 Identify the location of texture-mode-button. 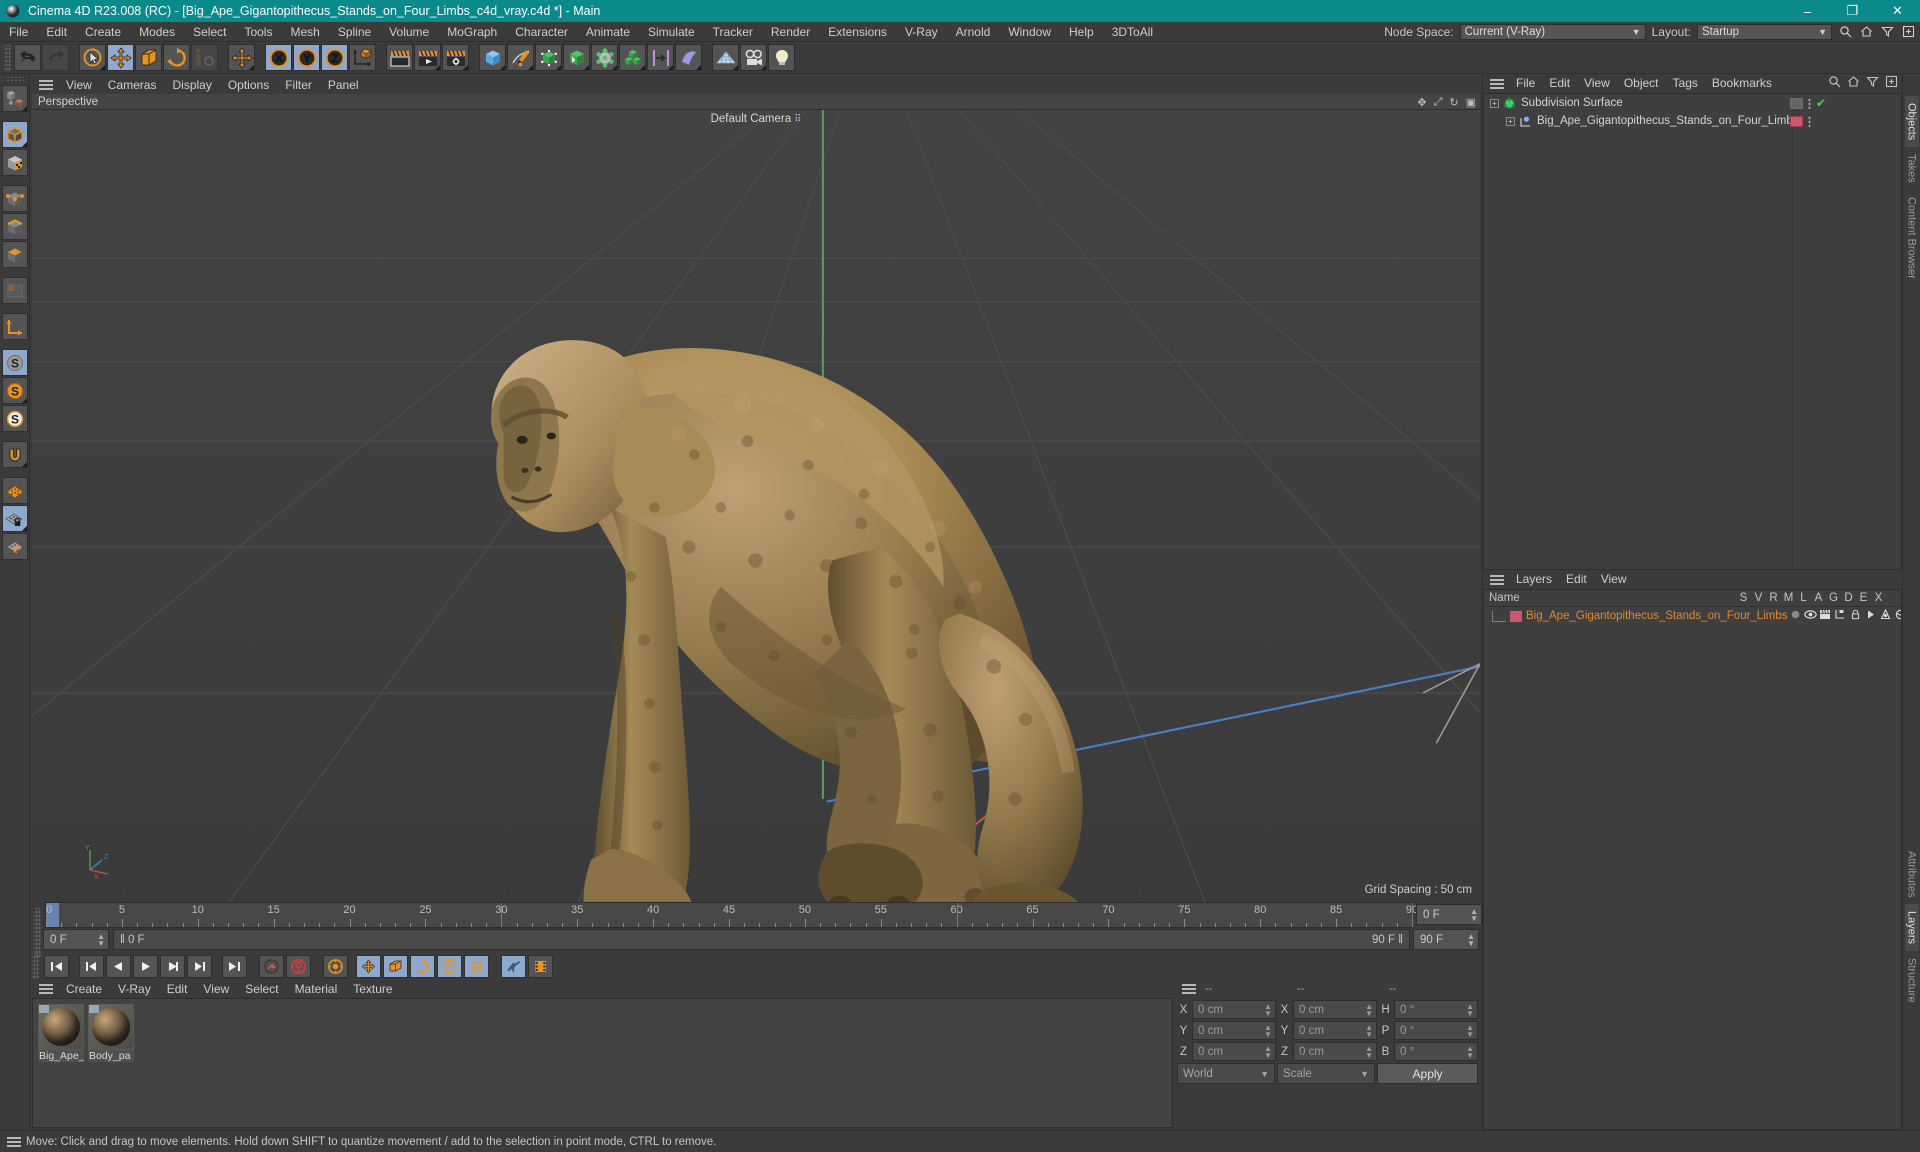
(14, 162).